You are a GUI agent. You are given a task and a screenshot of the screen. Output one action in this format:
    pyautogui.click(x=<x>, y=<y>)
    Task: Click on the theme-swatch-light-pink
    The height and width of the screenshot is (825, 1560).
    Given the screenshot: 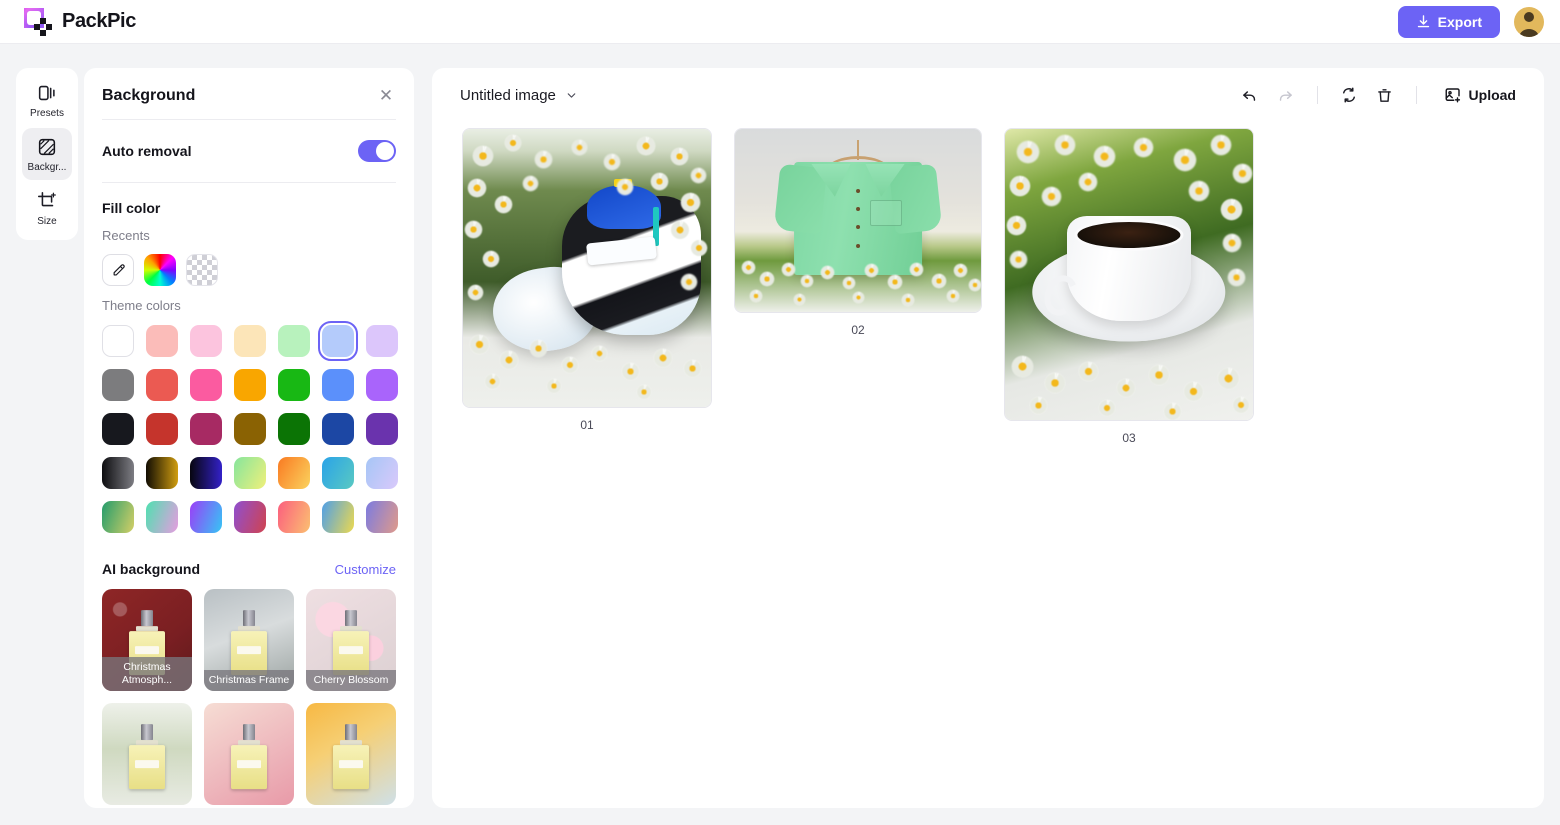 What is the action you would take?
    pyautogui.click(x=206, y=341)
    